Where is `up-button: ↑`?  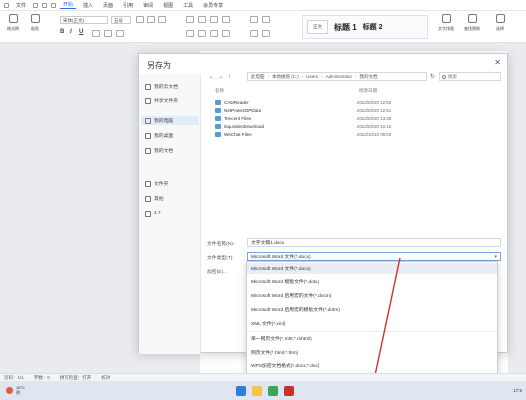 up-button: ↑ is located at coordinates (229, 77).